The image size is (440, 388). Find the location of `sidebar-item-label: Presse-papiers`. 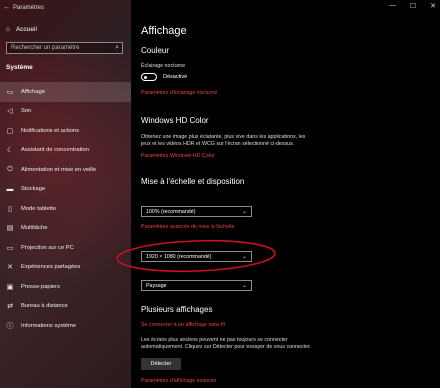

sidebar-item-label: Presse-papiers is located at coordinates (40, 286).